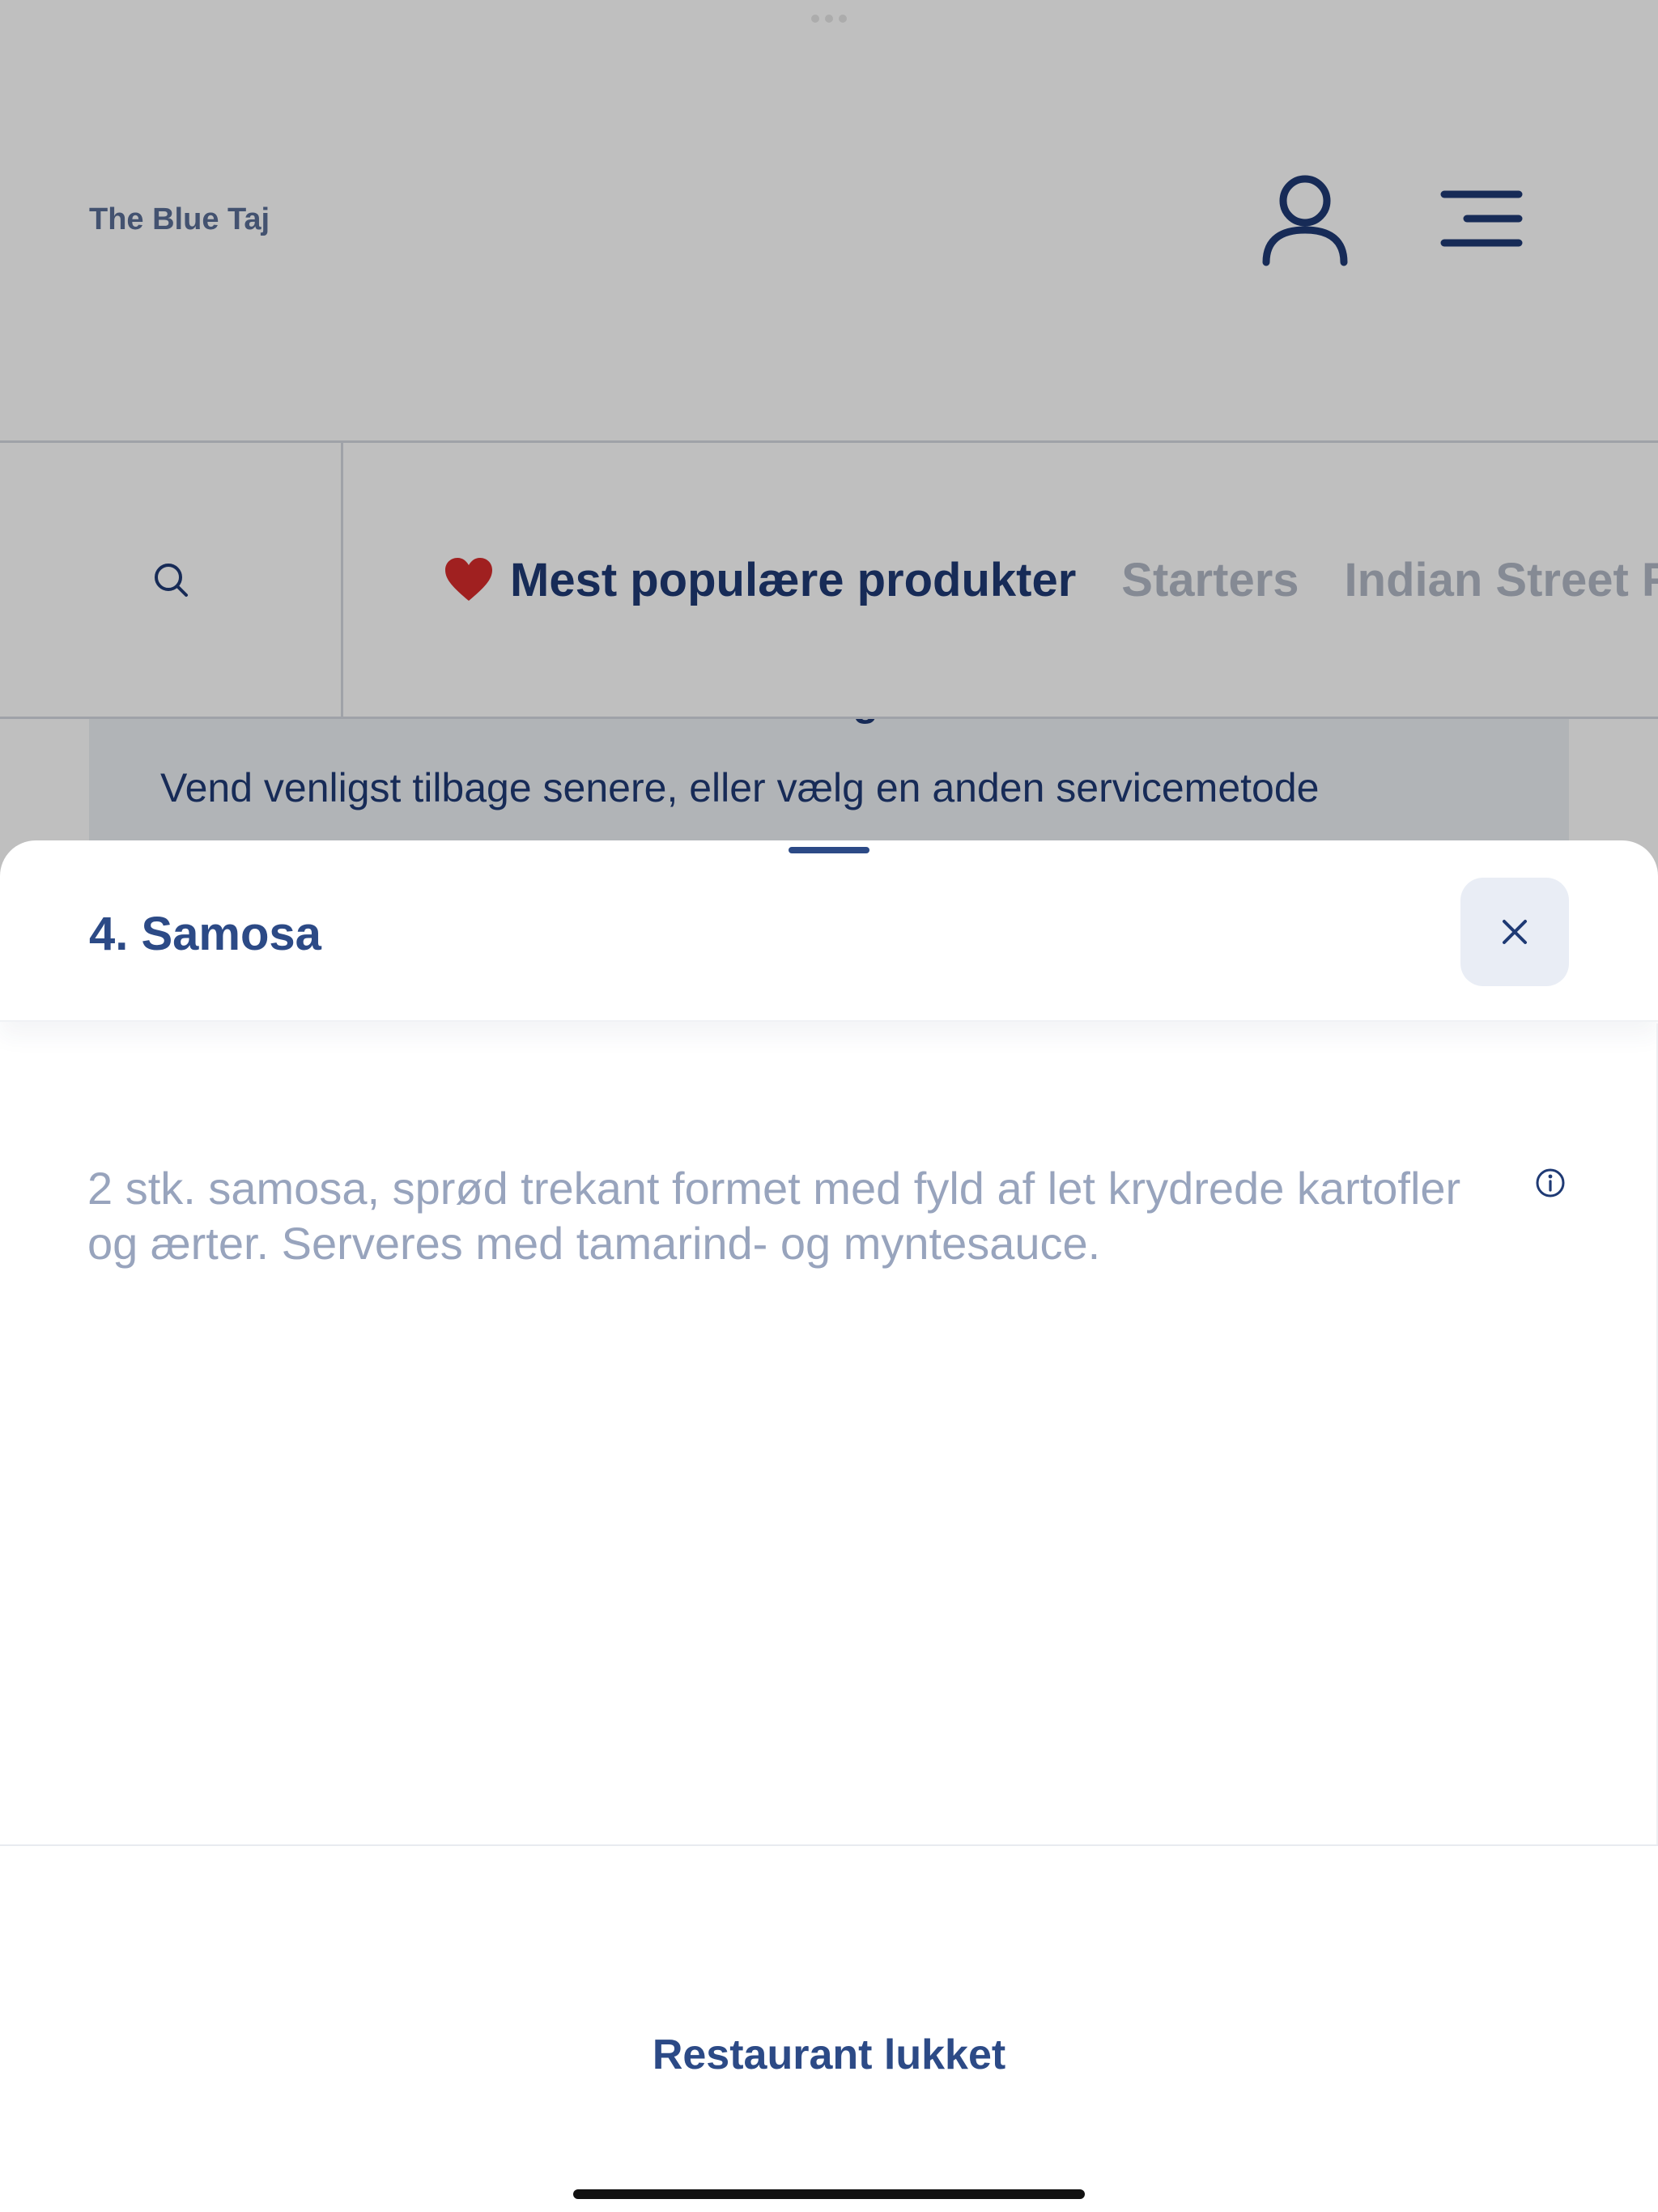 This screenshot has height=2212, width=1658. I want to click on close-icon, so click(1515, 932).